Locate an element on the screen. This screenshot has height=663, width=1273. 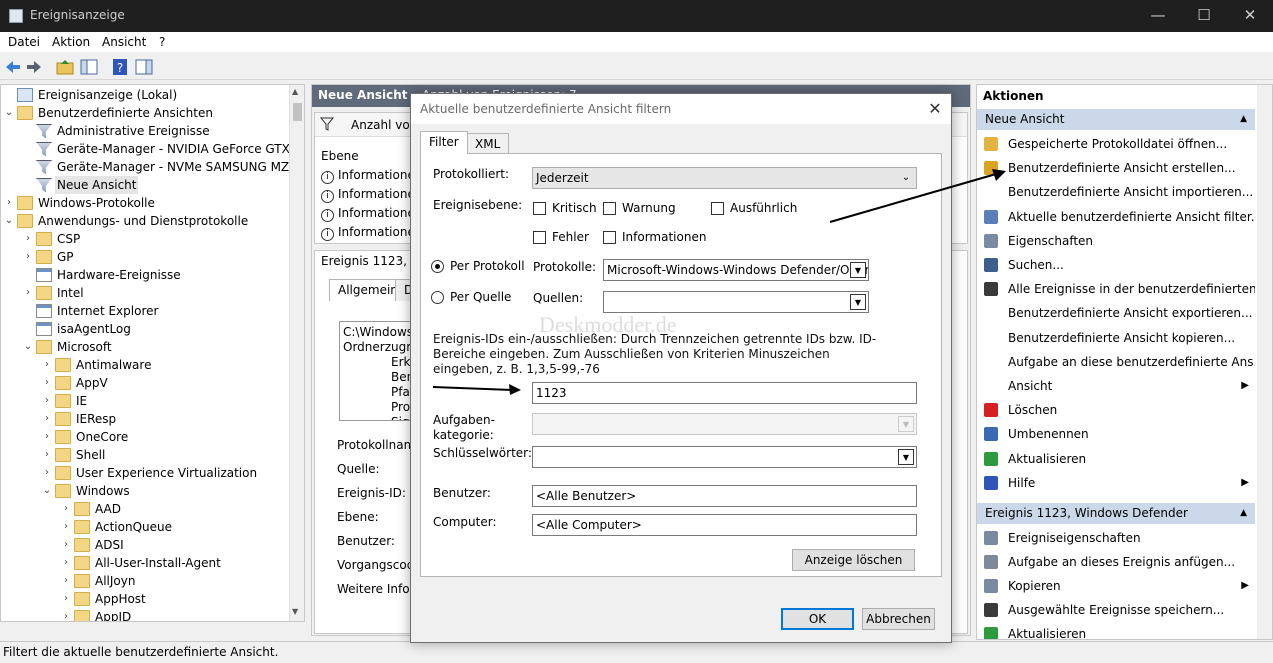
tree-item: › AppHost is located at coordinates (146, 599).